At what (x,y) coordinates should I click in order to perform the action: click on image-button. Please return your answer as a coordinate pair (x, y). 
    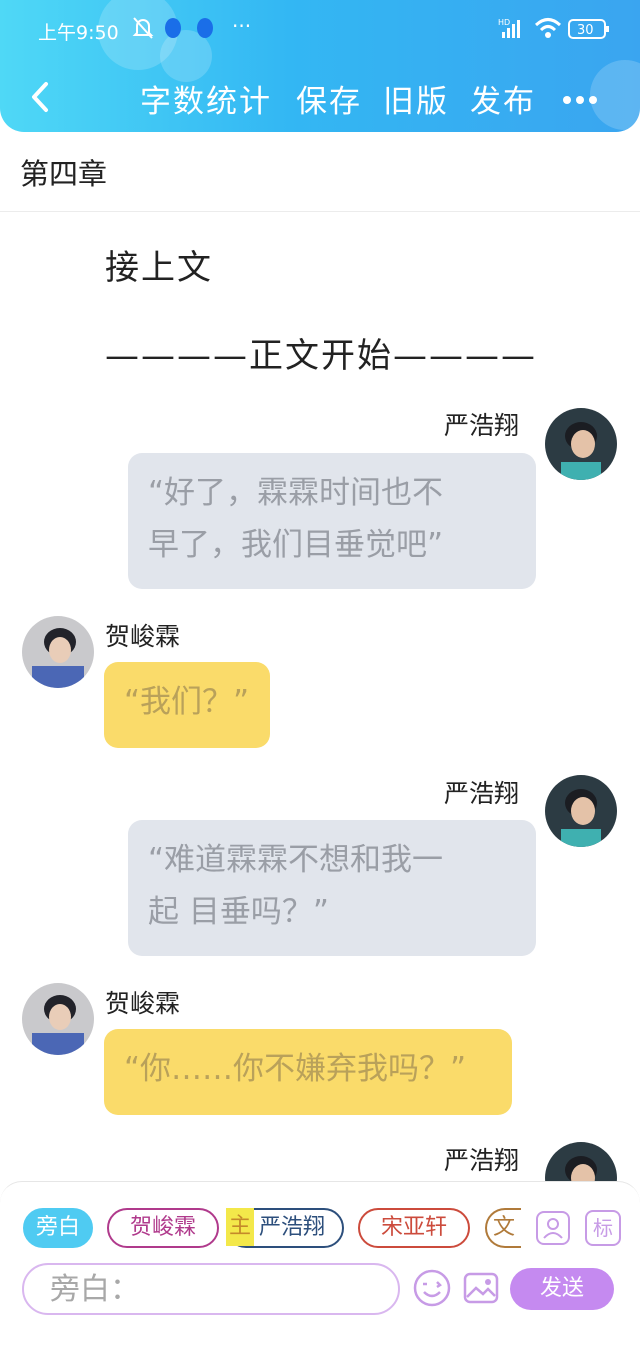
    Looking at the image, I should click on (481, 1288).